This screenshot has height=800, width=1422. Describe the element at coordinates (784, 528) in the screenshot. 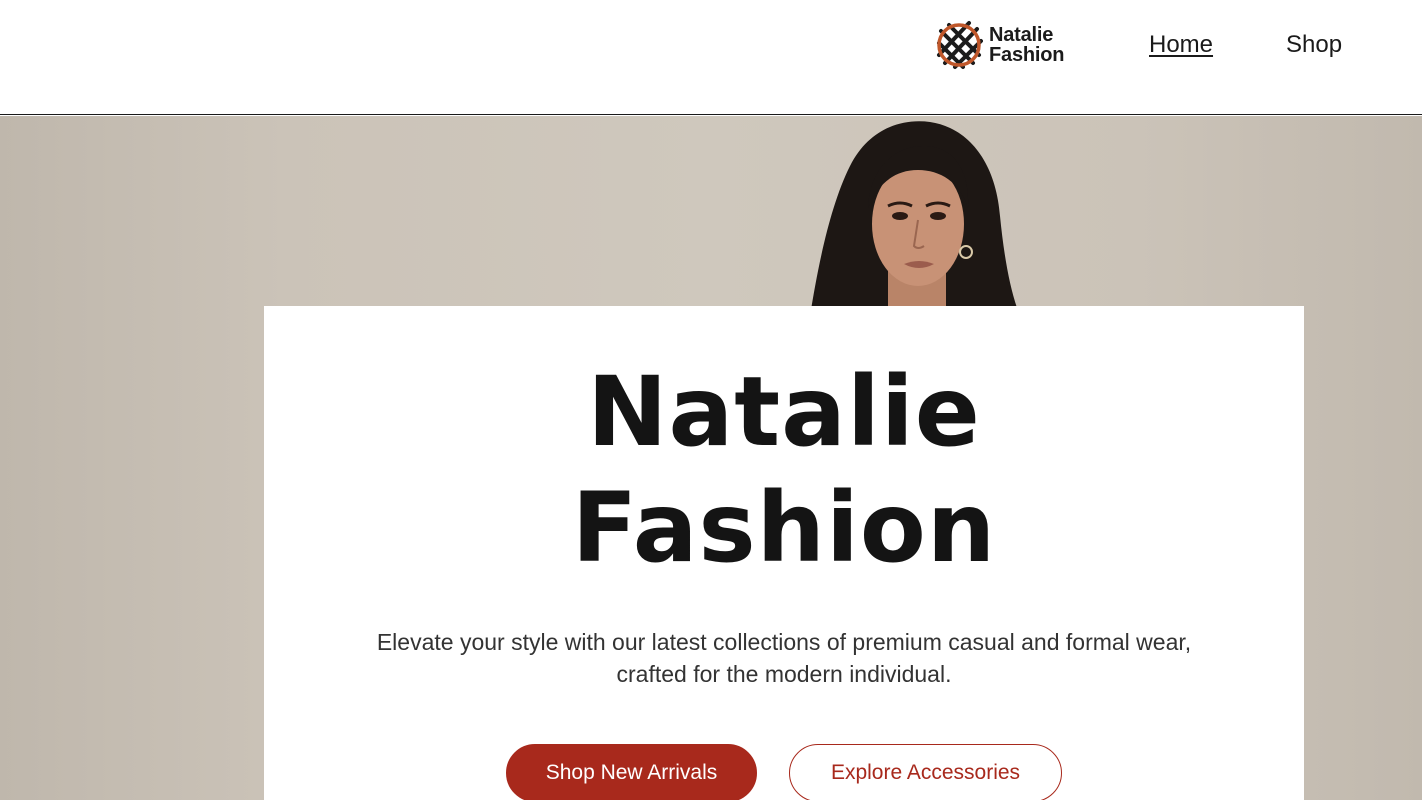

I see `hero-title-line2: Fashion` at that location.